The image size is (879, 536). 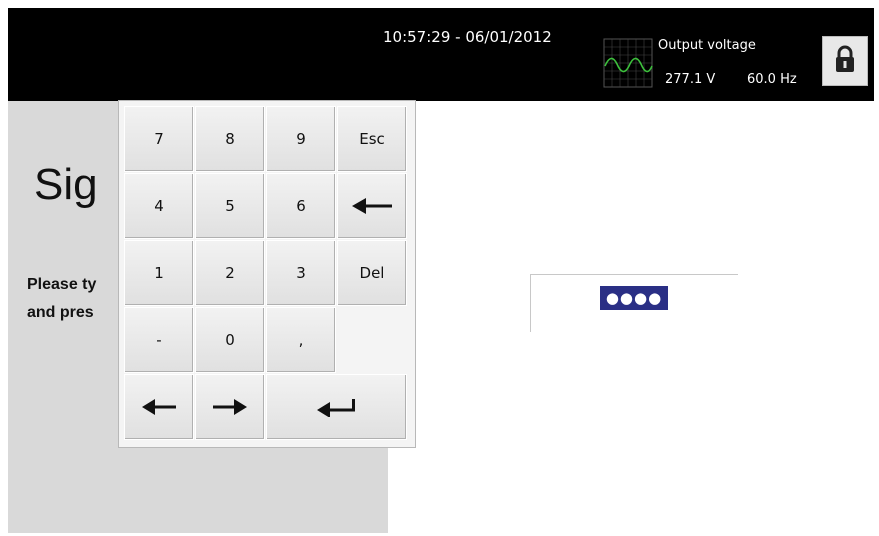 What do you see at coordinates (66, 184) in the screenshot?
I see `page-title: Sig` at bounding box center [66, 184].